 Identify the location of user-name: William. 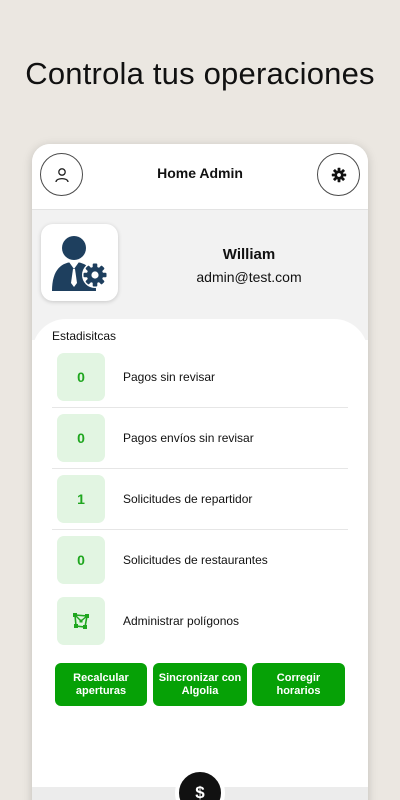
(249, 254).